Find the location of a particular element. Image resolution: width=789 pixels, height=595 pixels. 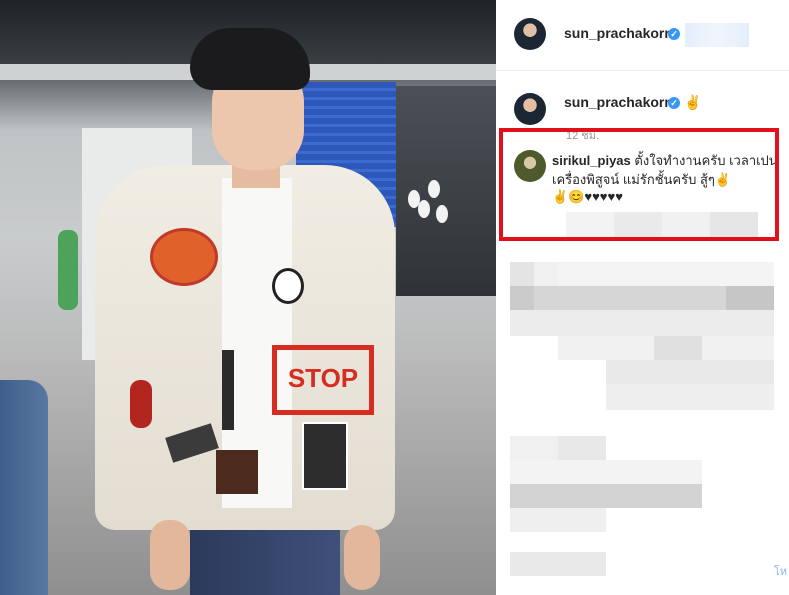

blurred-comment is located at coordinates (558, 564).